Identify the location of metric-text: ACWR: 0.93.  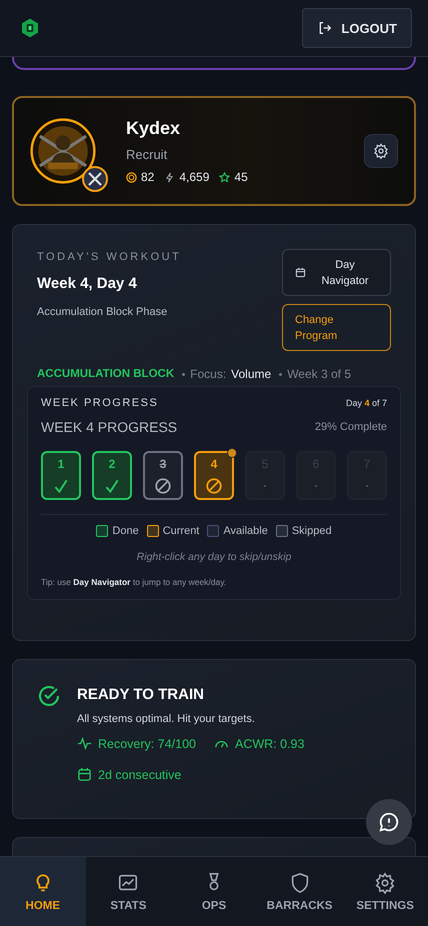
(269, 743).